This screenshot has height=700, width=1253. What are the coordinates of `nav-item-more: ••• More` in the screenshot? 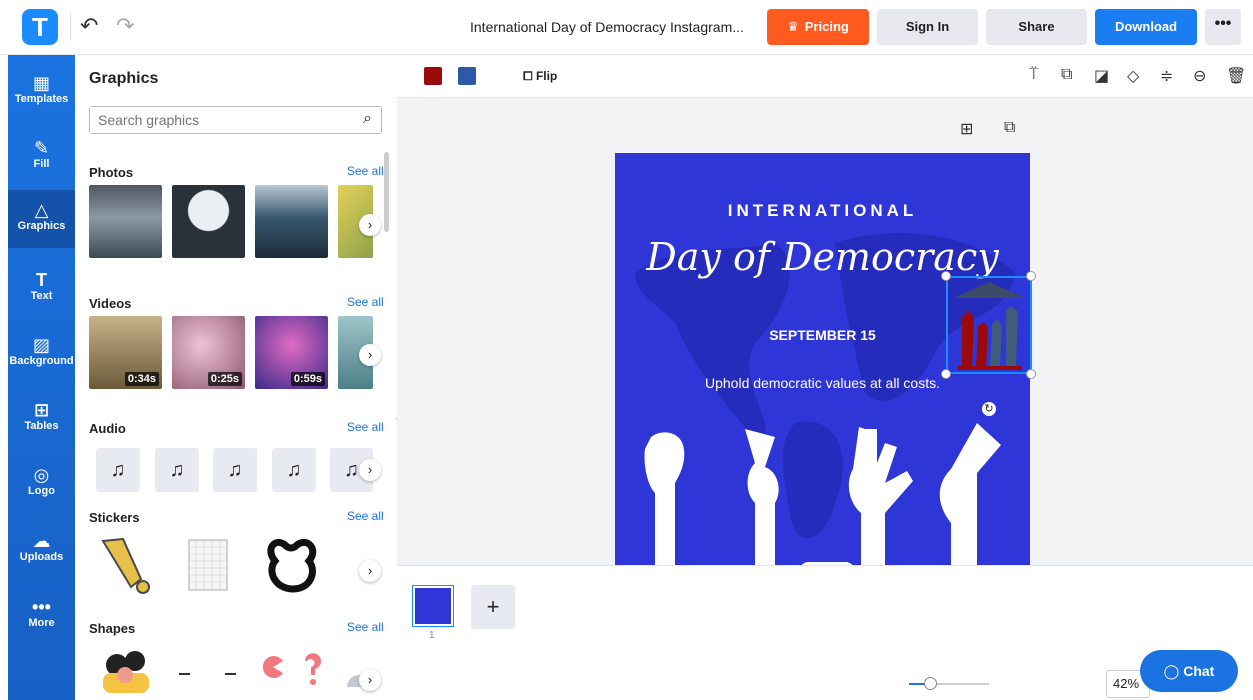 It's located at (41, 616).